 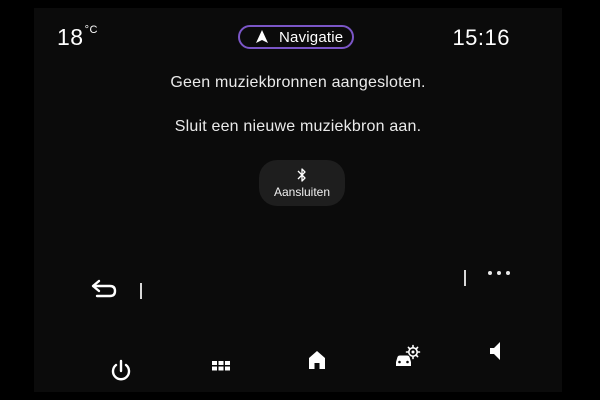 I want to click on status-bar: 18°C Navigatie 15:16, so click(x=298, y=33).